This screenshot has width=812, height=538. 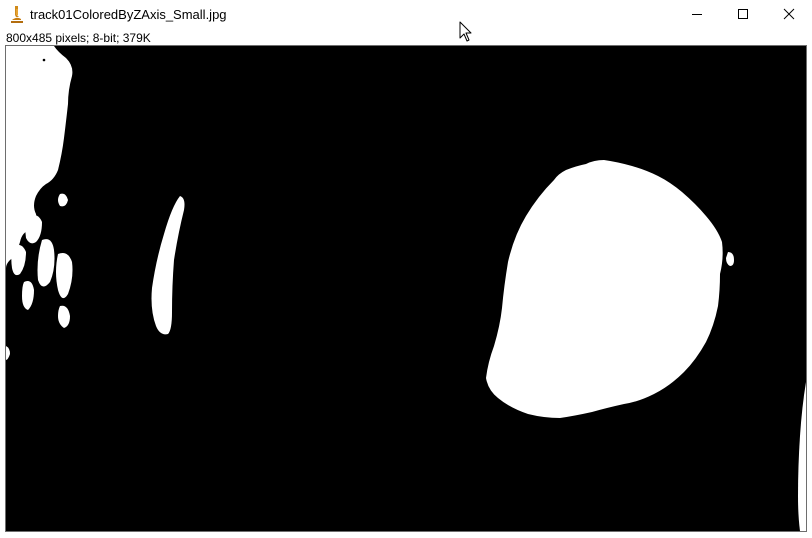 What do you see at coordinates (128, 14) in the screenshot?
I see `window-title: track01ColoredByZAxis_Small.jpg` at bounding box center [128, 14].